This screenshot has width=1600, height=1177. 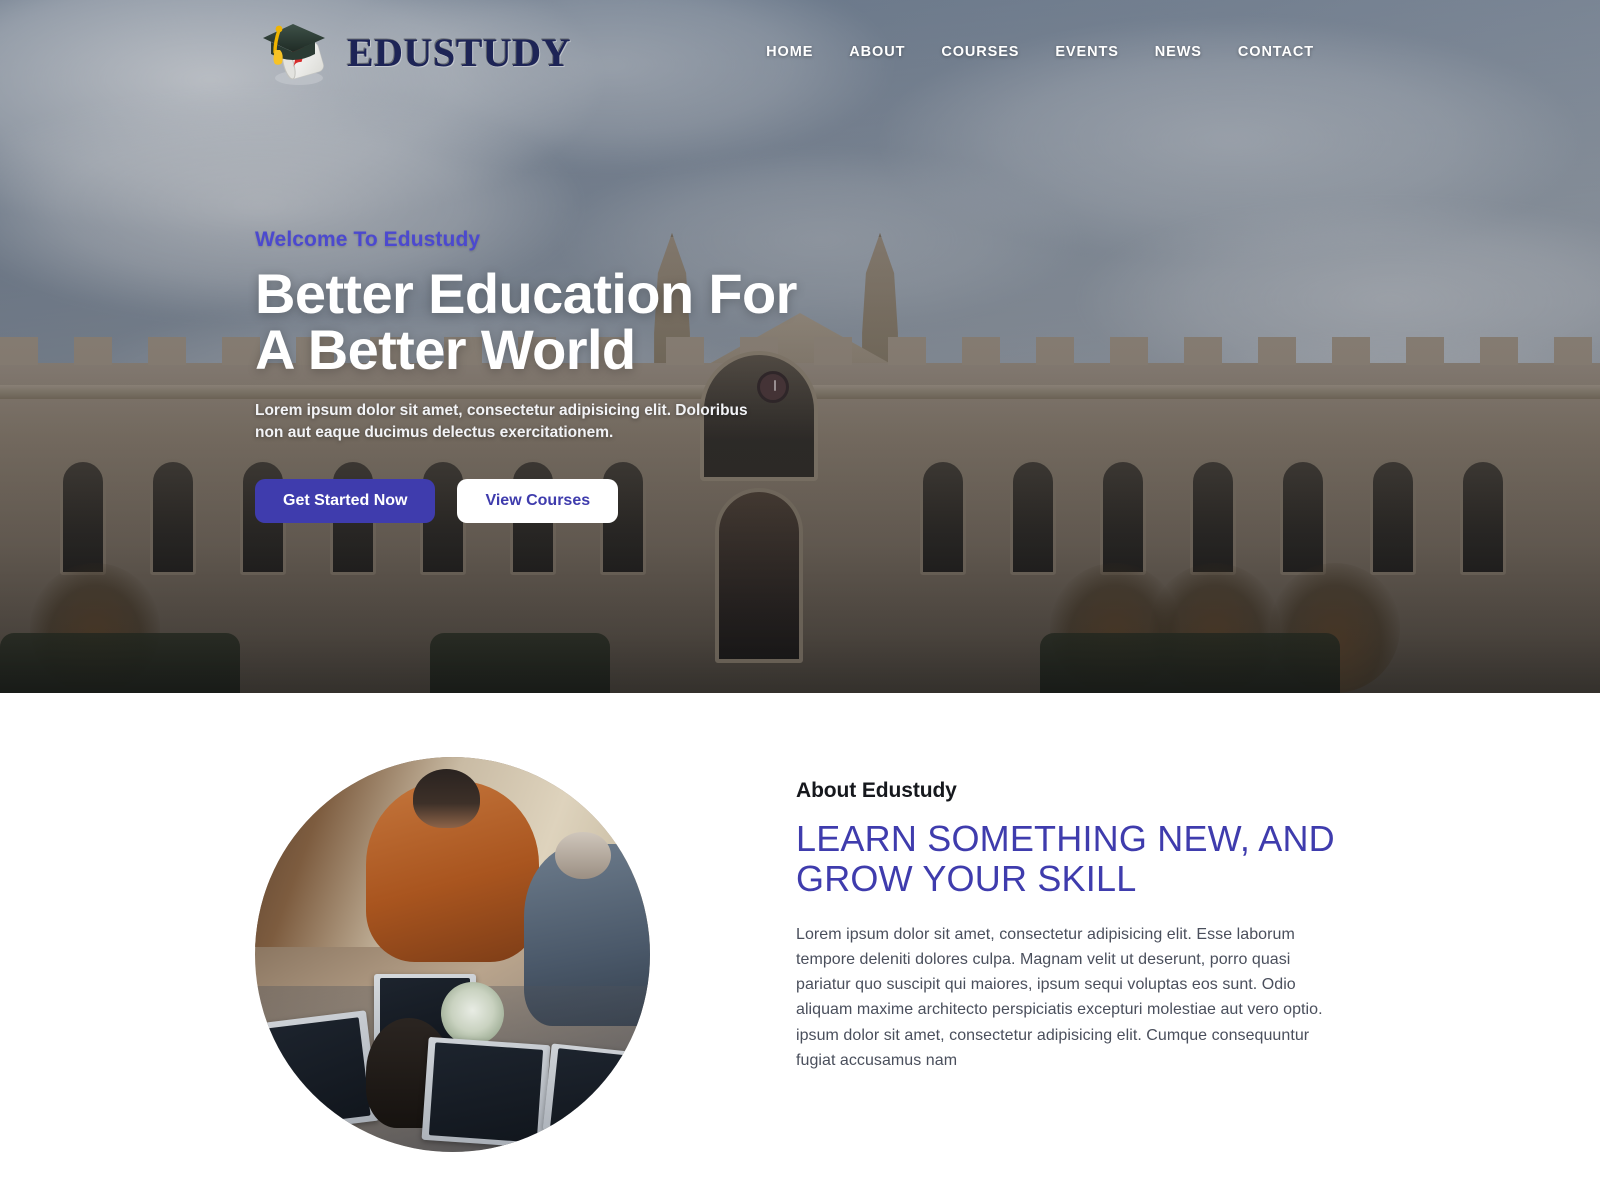 I want to click on hero-action-buttons: Get Started Now View Courses, so click(x=565, y=500).